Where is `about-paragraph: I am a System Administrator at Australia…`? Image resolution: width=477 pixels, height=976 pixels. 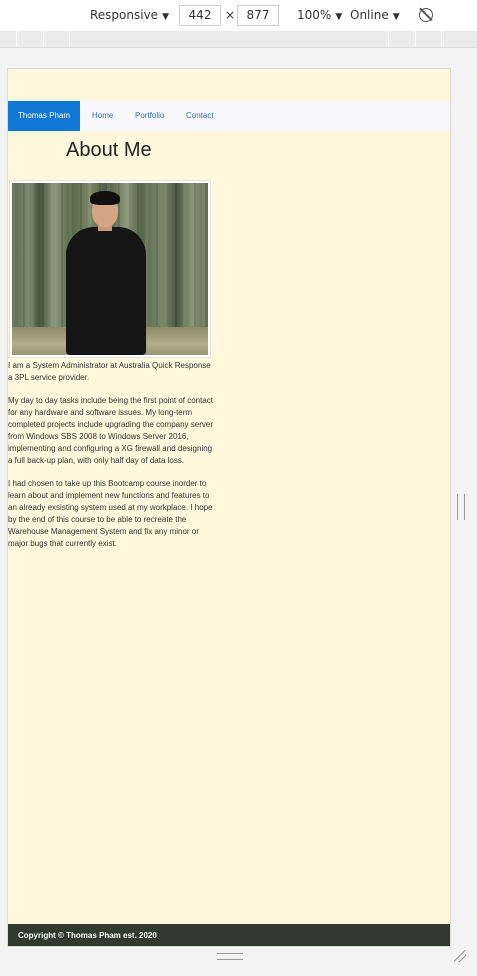 about-paragraph: I am a System Administrator at Australia… is located at coordinates (109, 371).